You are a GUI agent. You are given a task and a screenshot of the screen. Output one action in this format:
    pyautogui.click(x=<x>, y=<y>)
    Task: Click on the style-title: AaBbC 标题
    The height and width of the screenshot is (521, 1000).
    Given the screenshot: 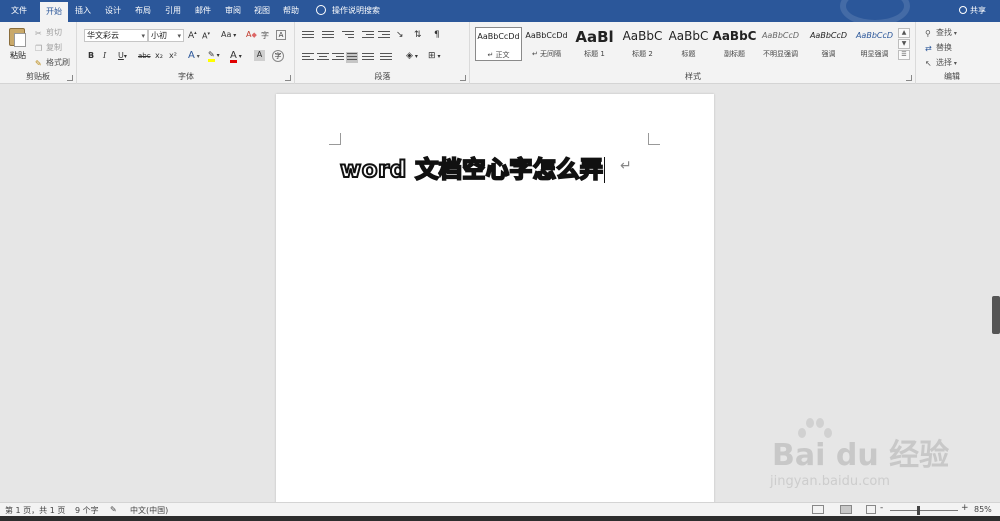 What is the action you would take?
    pyautogui.click(x=688, y=44)
    